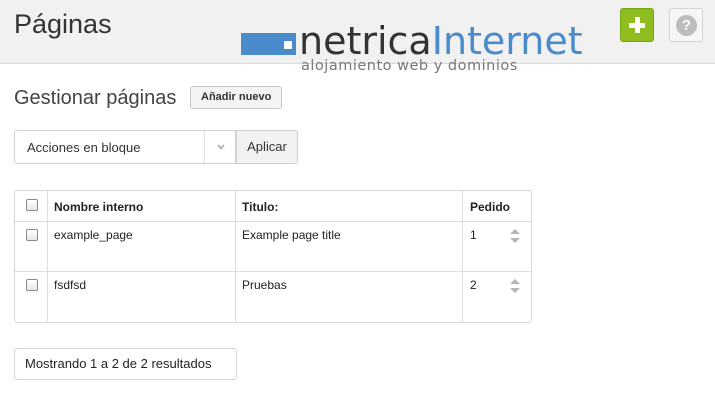  What do you see at coordinates (84, 147) in the screenshot?
I see `bulk-actions-selected: Acciones en bloque` at bounding box center [84, 147].